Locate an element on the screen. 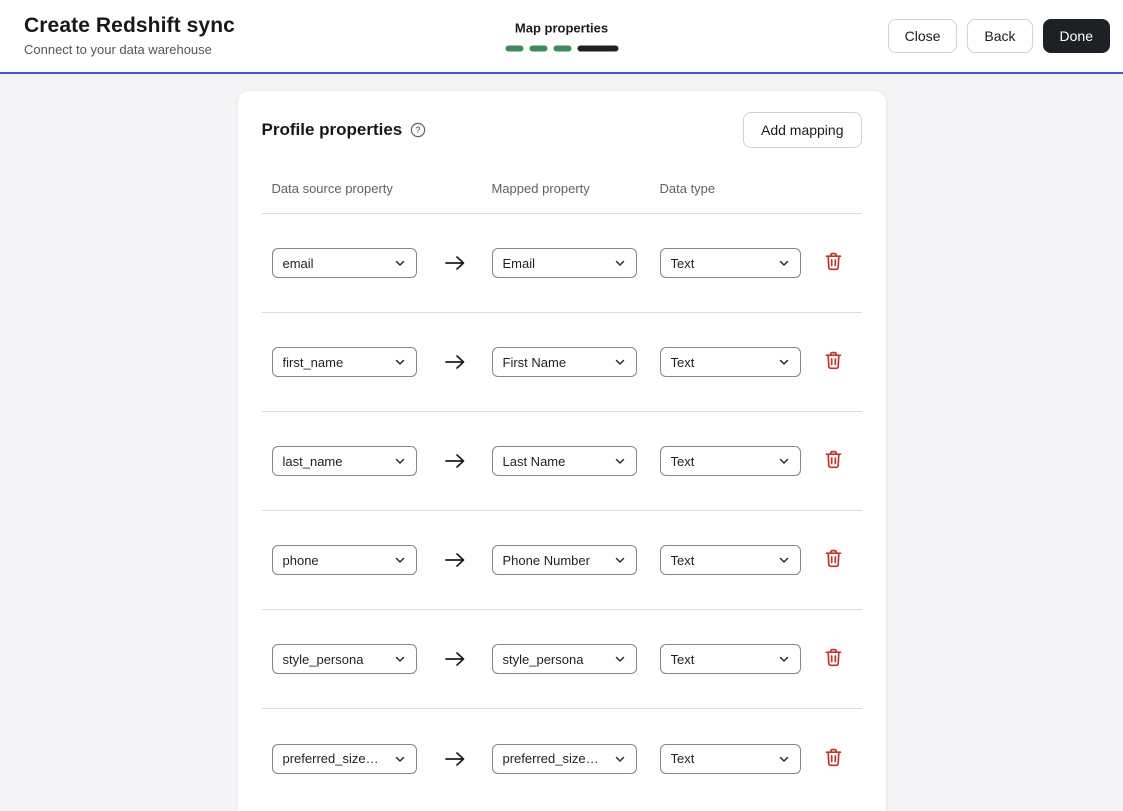  card-title: Profile properties is located at coordinates (332, 129).